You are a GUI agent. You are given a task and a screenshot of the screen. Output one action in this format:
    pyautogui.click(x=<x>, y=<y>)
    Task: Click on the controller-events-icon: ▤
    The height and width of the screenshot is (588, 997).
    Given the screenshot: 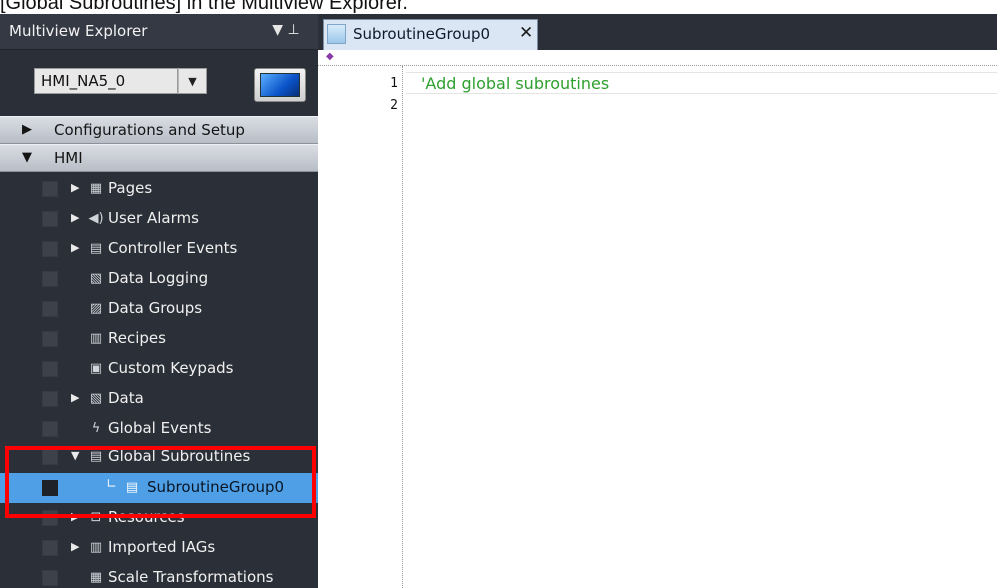 What is the action you would take?
    pyautogui.click(x=96, y=248)
    